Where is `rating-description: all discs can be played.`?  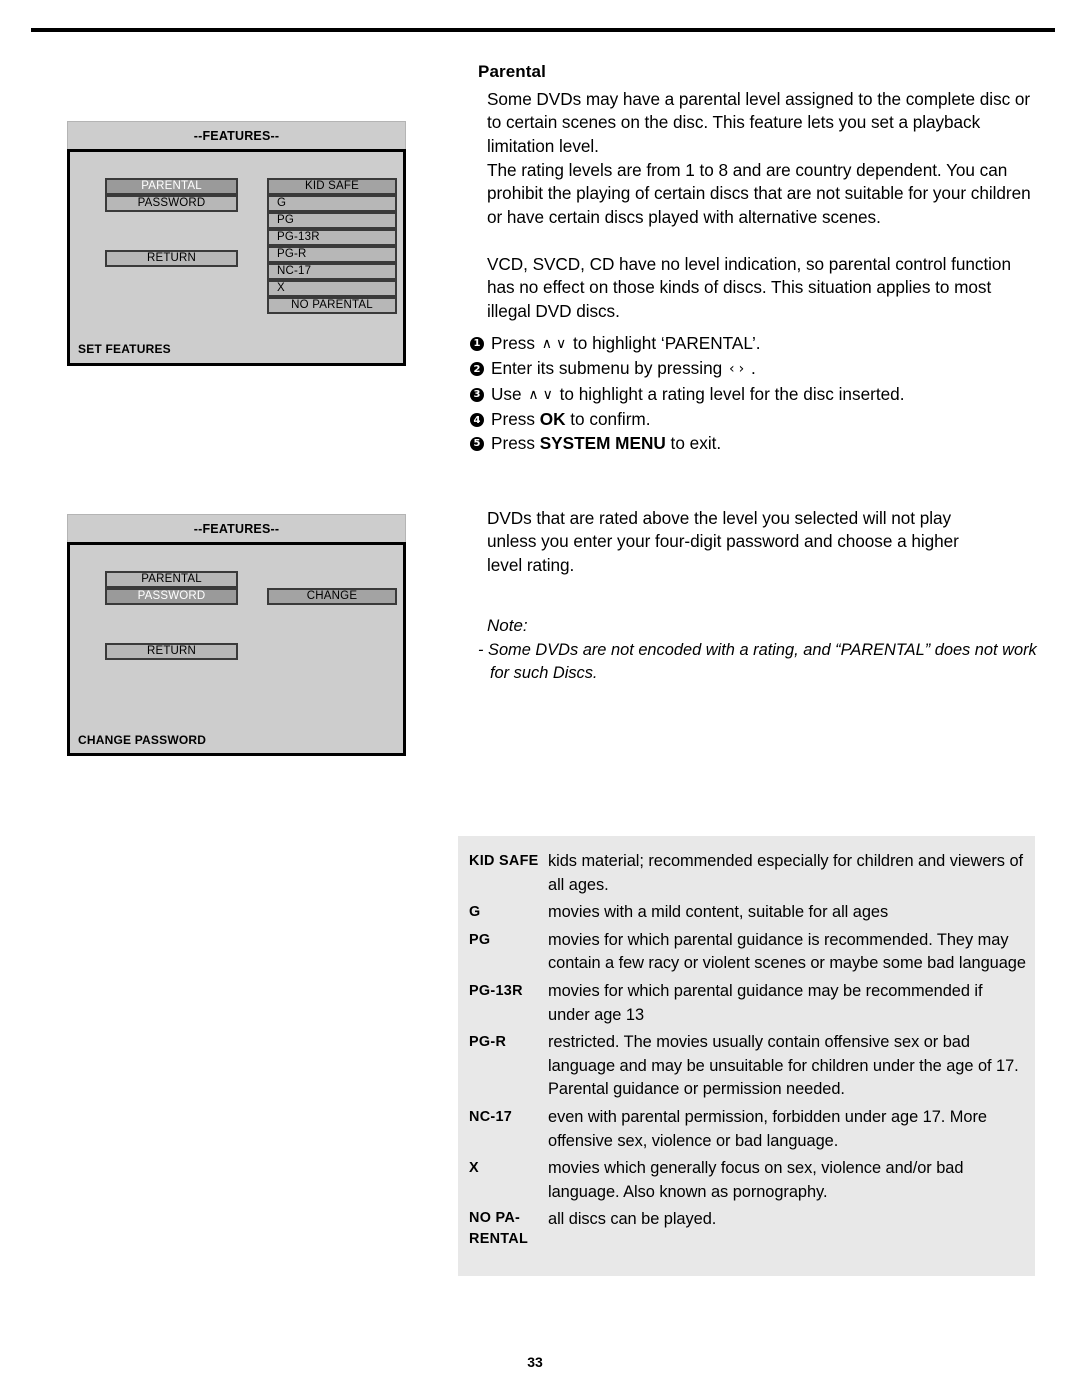 rating-description: all discs can be played. is located at coordinates (632, 1219).